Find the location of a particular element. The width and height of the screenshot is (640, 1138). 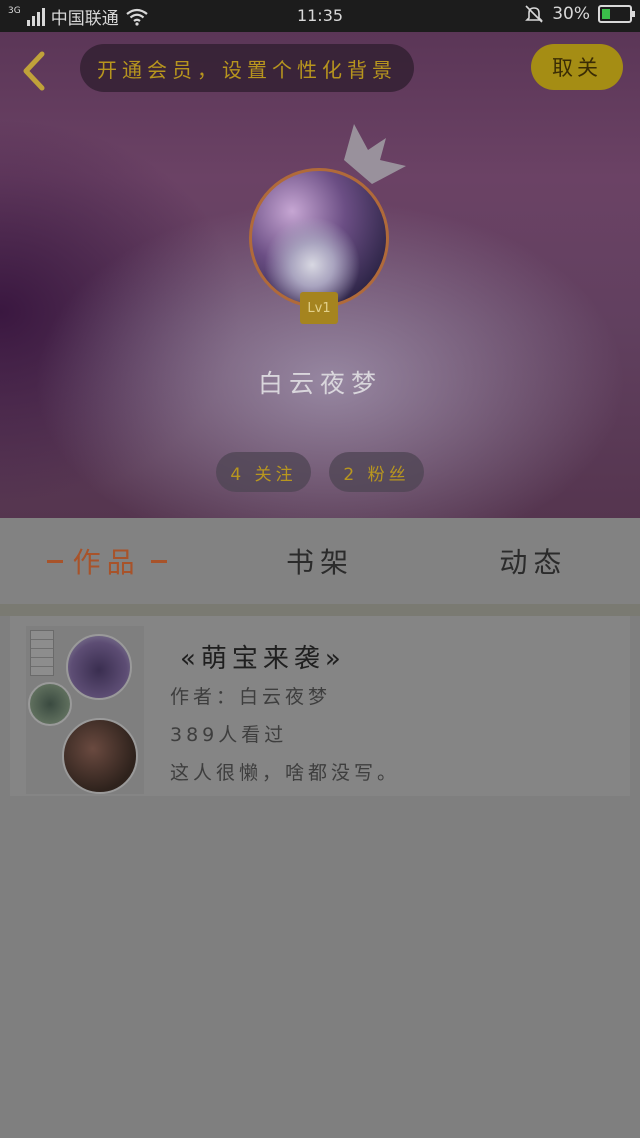

tab-activity: 动态 is located at coordinates (533, 561).